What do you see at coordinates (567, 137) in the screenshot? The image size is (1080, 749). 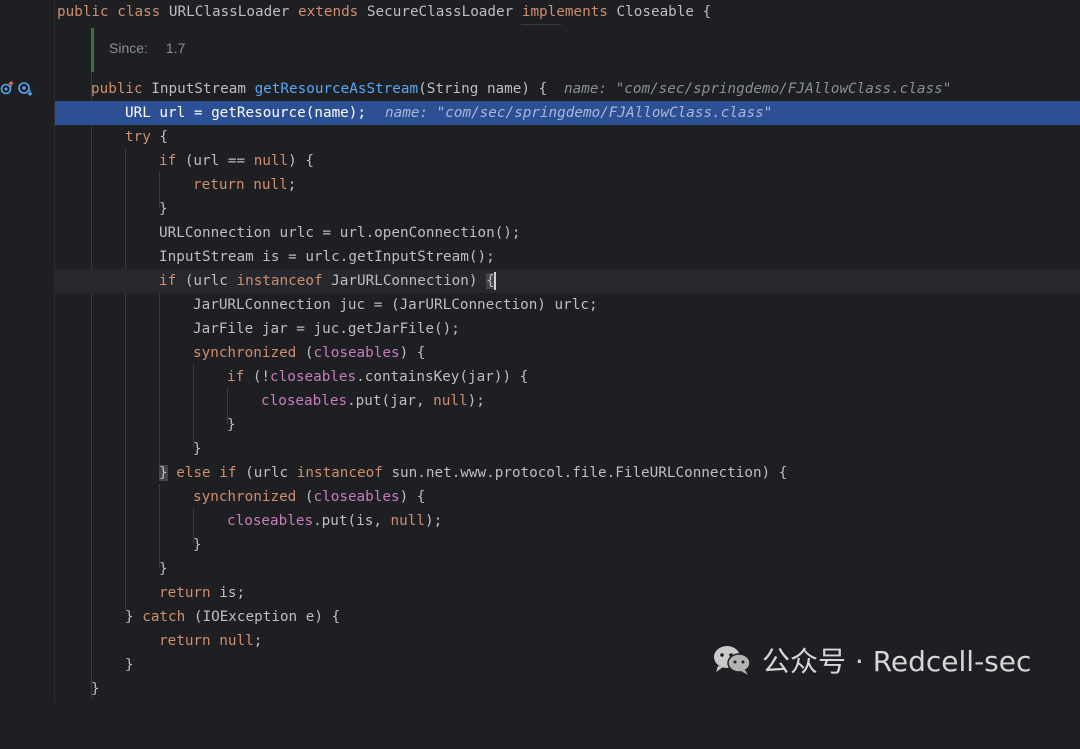 I see `code-line: try {` at bounding box center [567, 137].